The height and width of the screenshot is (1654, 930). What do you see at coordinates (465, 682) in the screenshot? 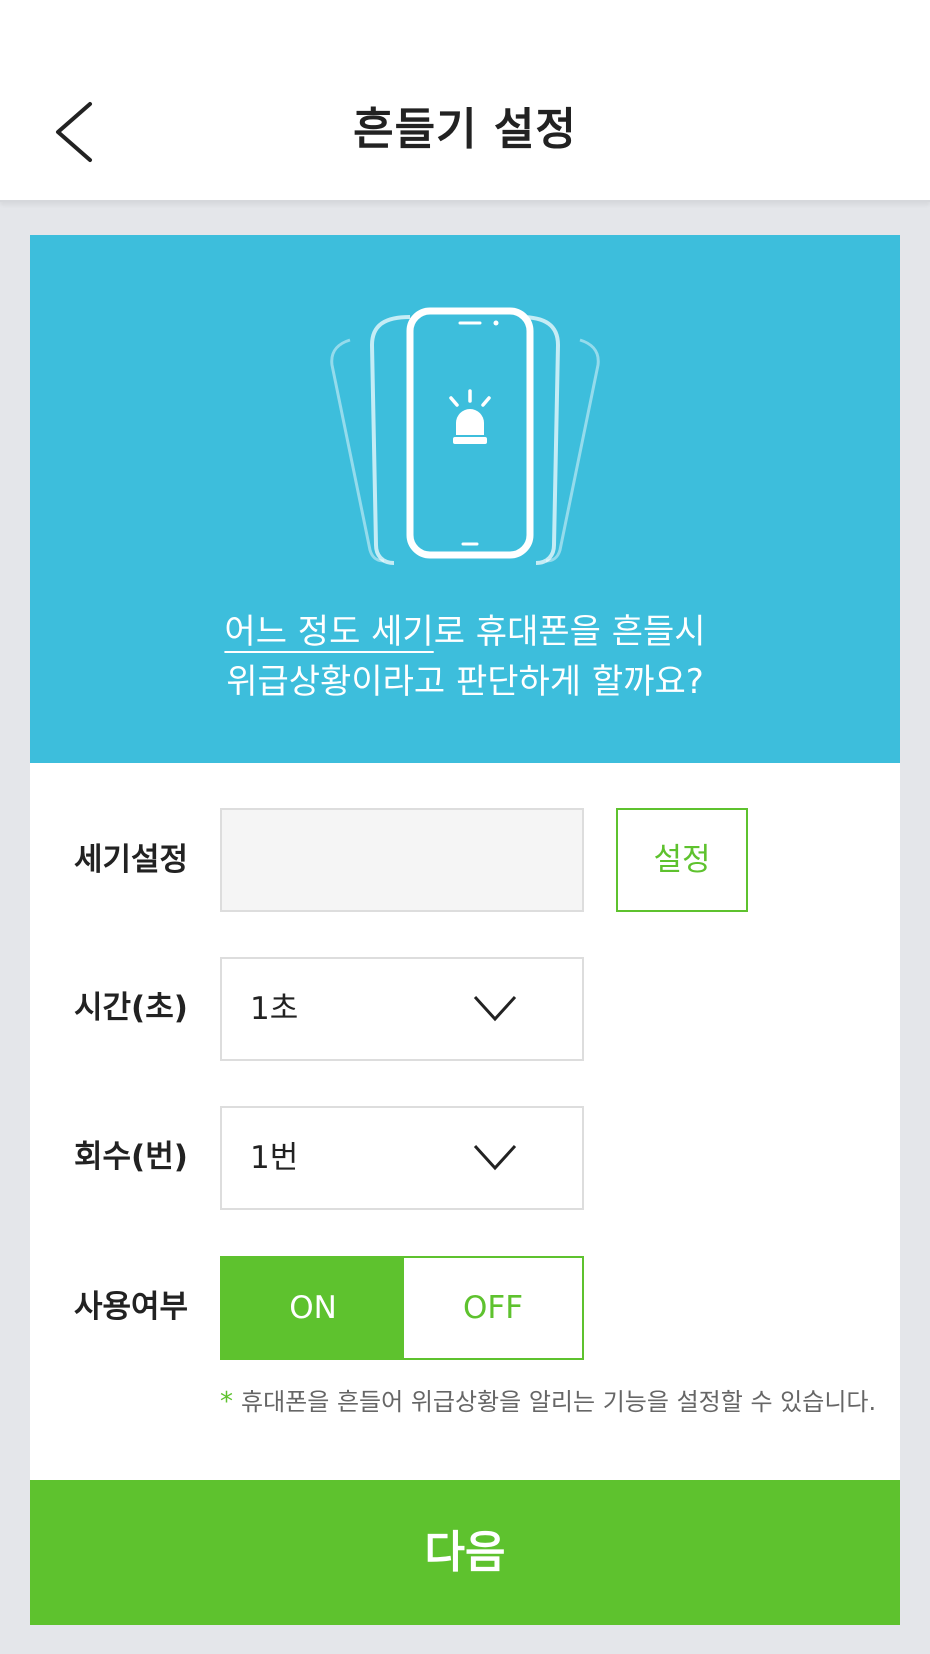
I see `hero-question-line2: 위급상황이라고 판단하게 할까요?` at bounding box center [465, 682].